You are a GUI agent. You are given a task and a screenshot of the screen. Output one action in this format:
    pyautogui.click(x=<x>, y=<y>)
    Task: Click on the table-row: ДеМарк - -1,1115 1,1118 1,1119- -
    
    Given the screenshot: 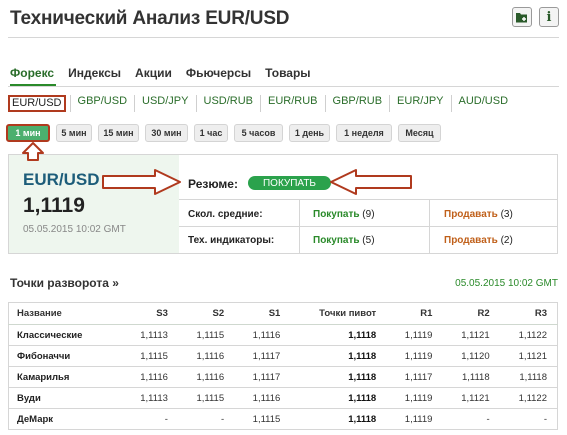 What is the action you would take?
    pyautogui.click(x=283, y=419)
    